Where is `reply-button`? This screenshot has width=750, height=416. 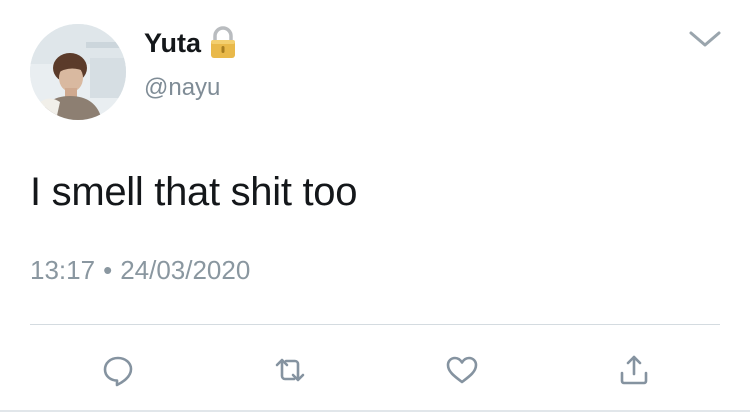 reply-button is located at coordinates (118, 370).